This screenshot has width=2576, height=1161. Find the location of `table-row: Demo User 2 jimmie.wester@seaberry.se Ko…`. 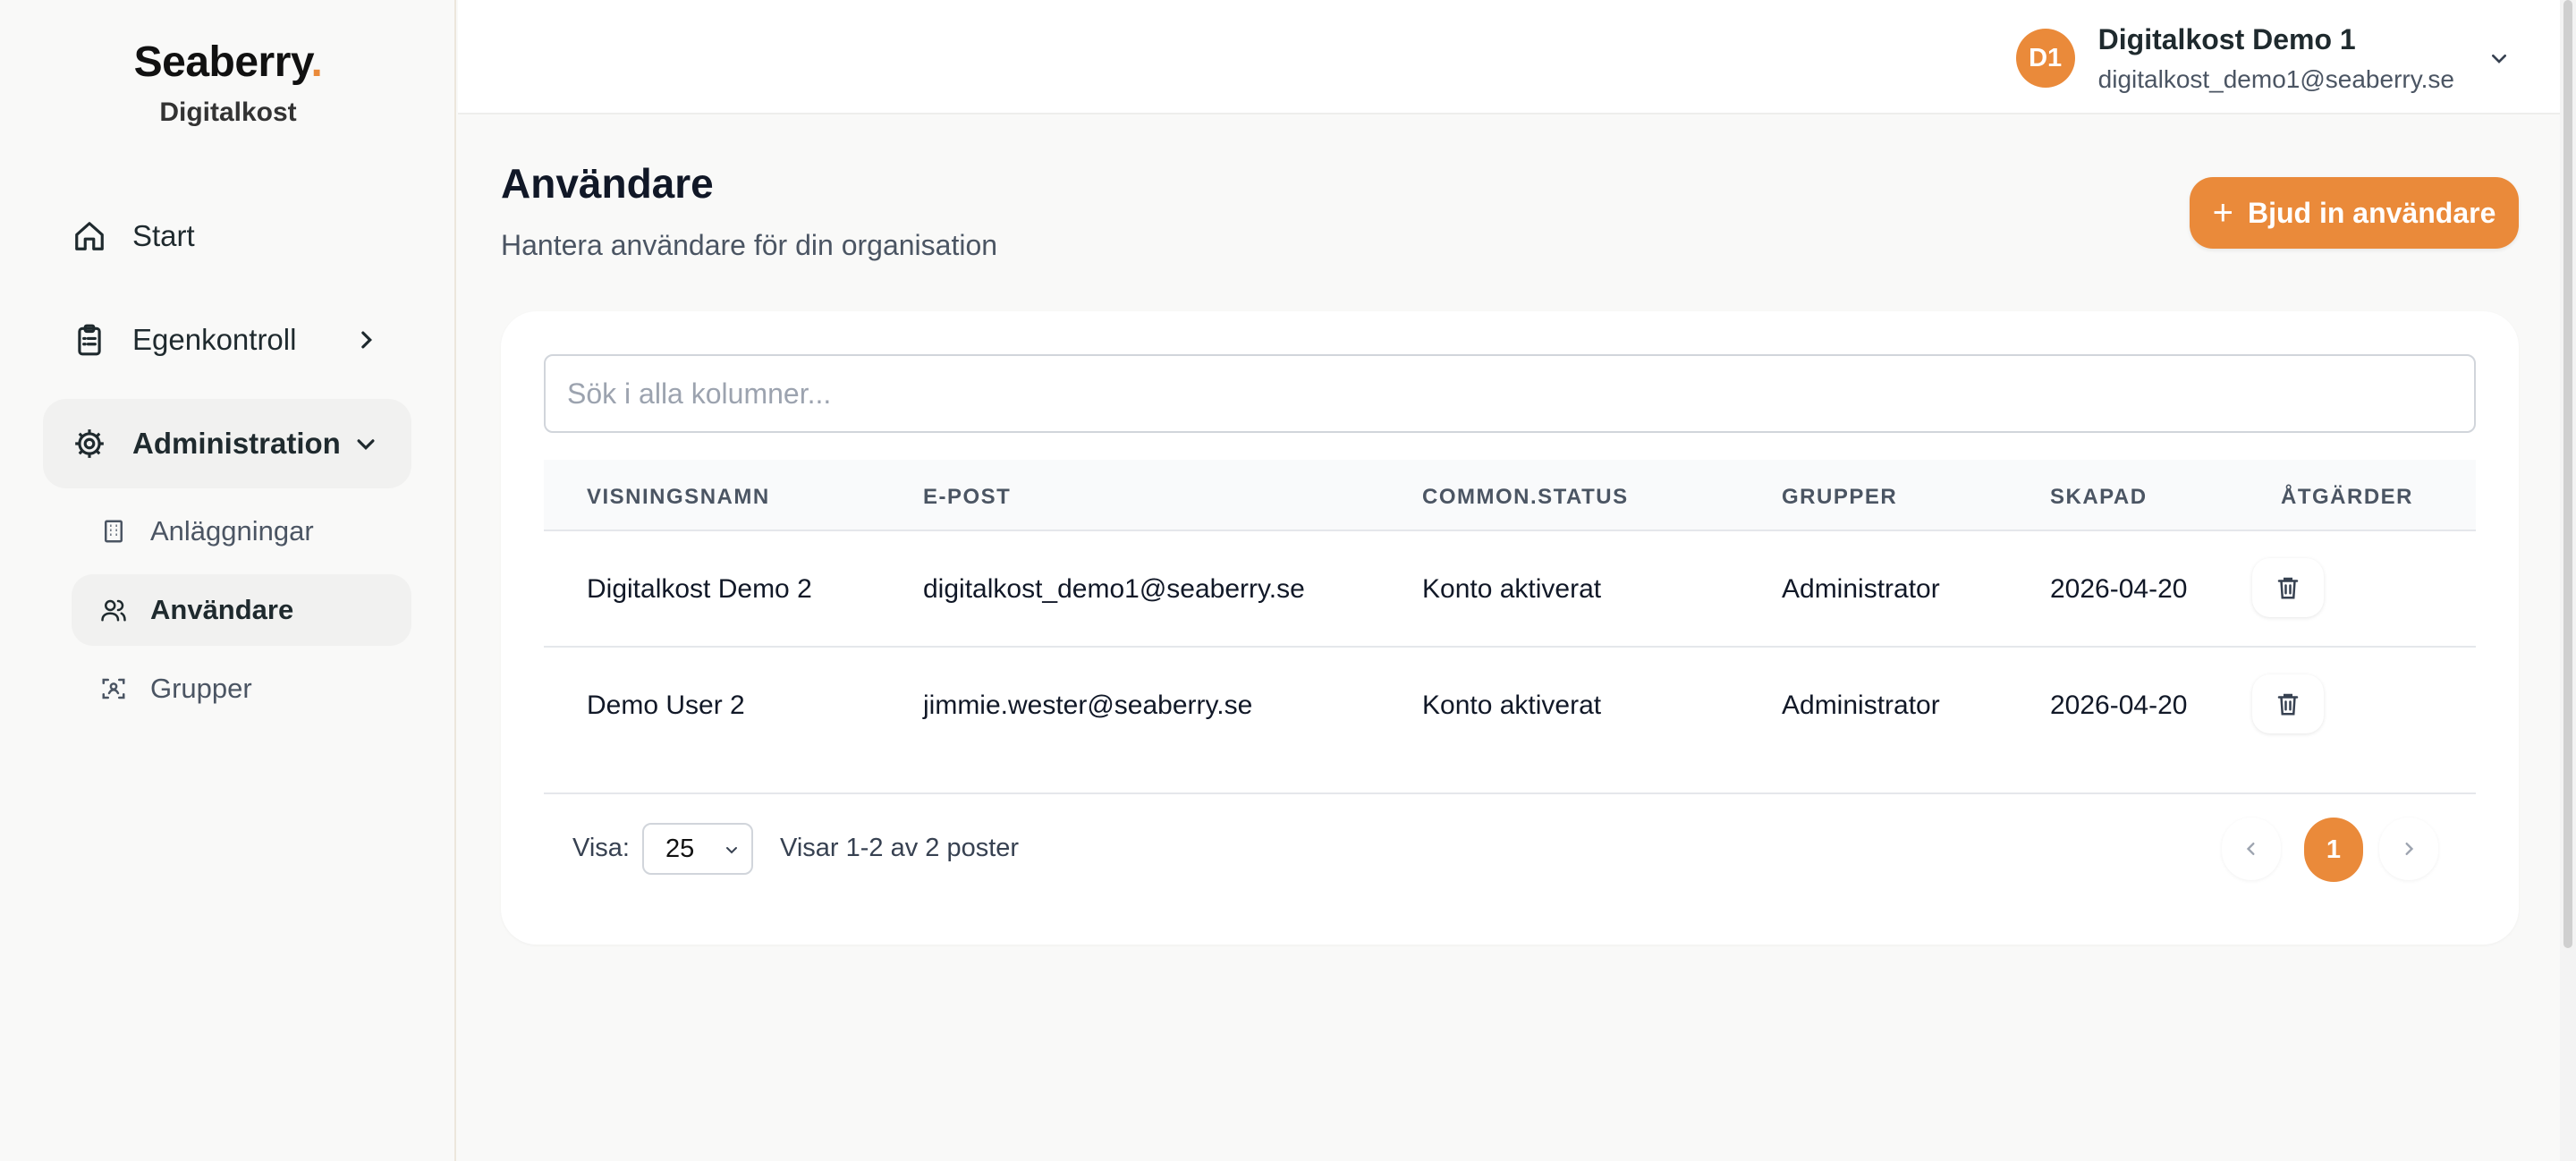

table-row: Demo User 2 jimmie.wester@seaberry.se Ko… is located at coordinates (1510, 706).